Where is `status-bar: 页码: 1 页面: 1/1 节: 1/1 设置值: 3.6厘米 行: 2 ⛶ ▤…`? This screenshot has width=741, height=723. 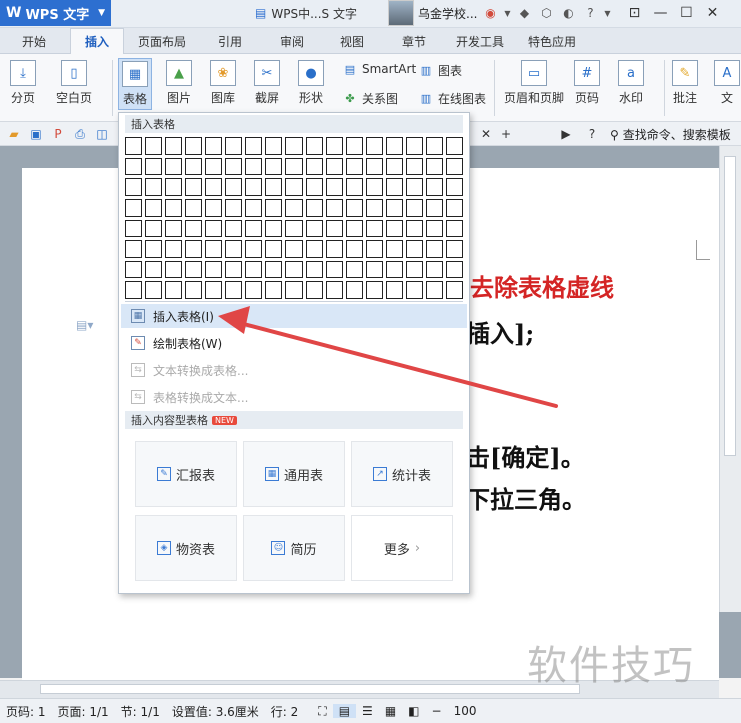
status-bar: 页码: 1 页面: 1/1 节: 1/1 设置值: 3.6厘米 行: 2 ⛶ ▤… is located at coordinates (370, 710).